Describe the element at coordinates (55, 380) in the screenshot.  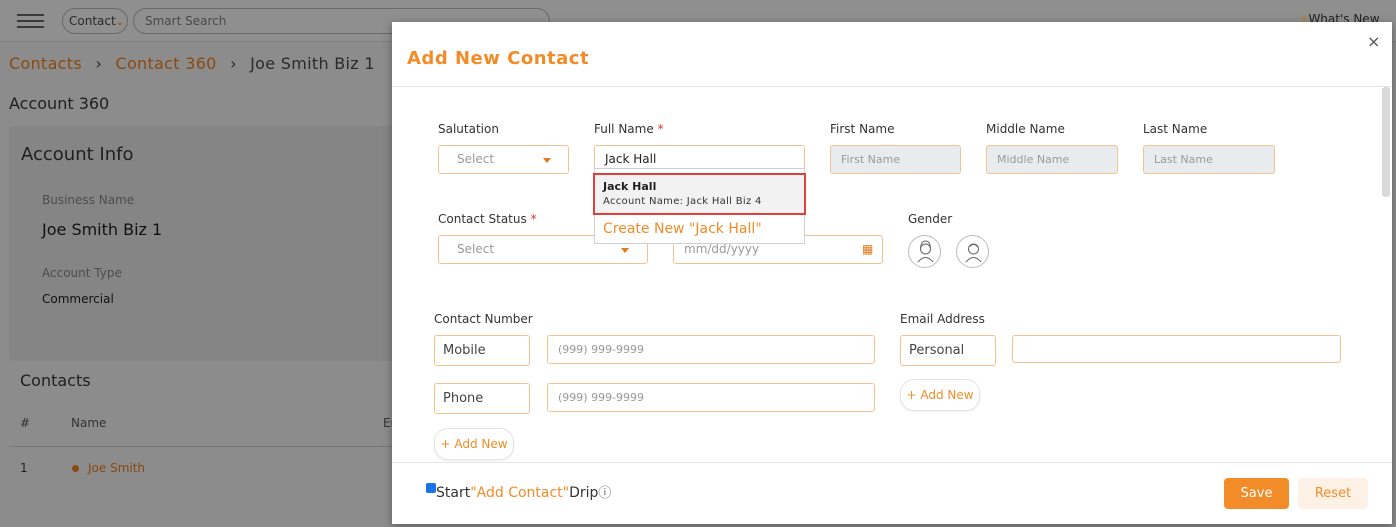
I see `contacts-heading: Contacts` at that location.